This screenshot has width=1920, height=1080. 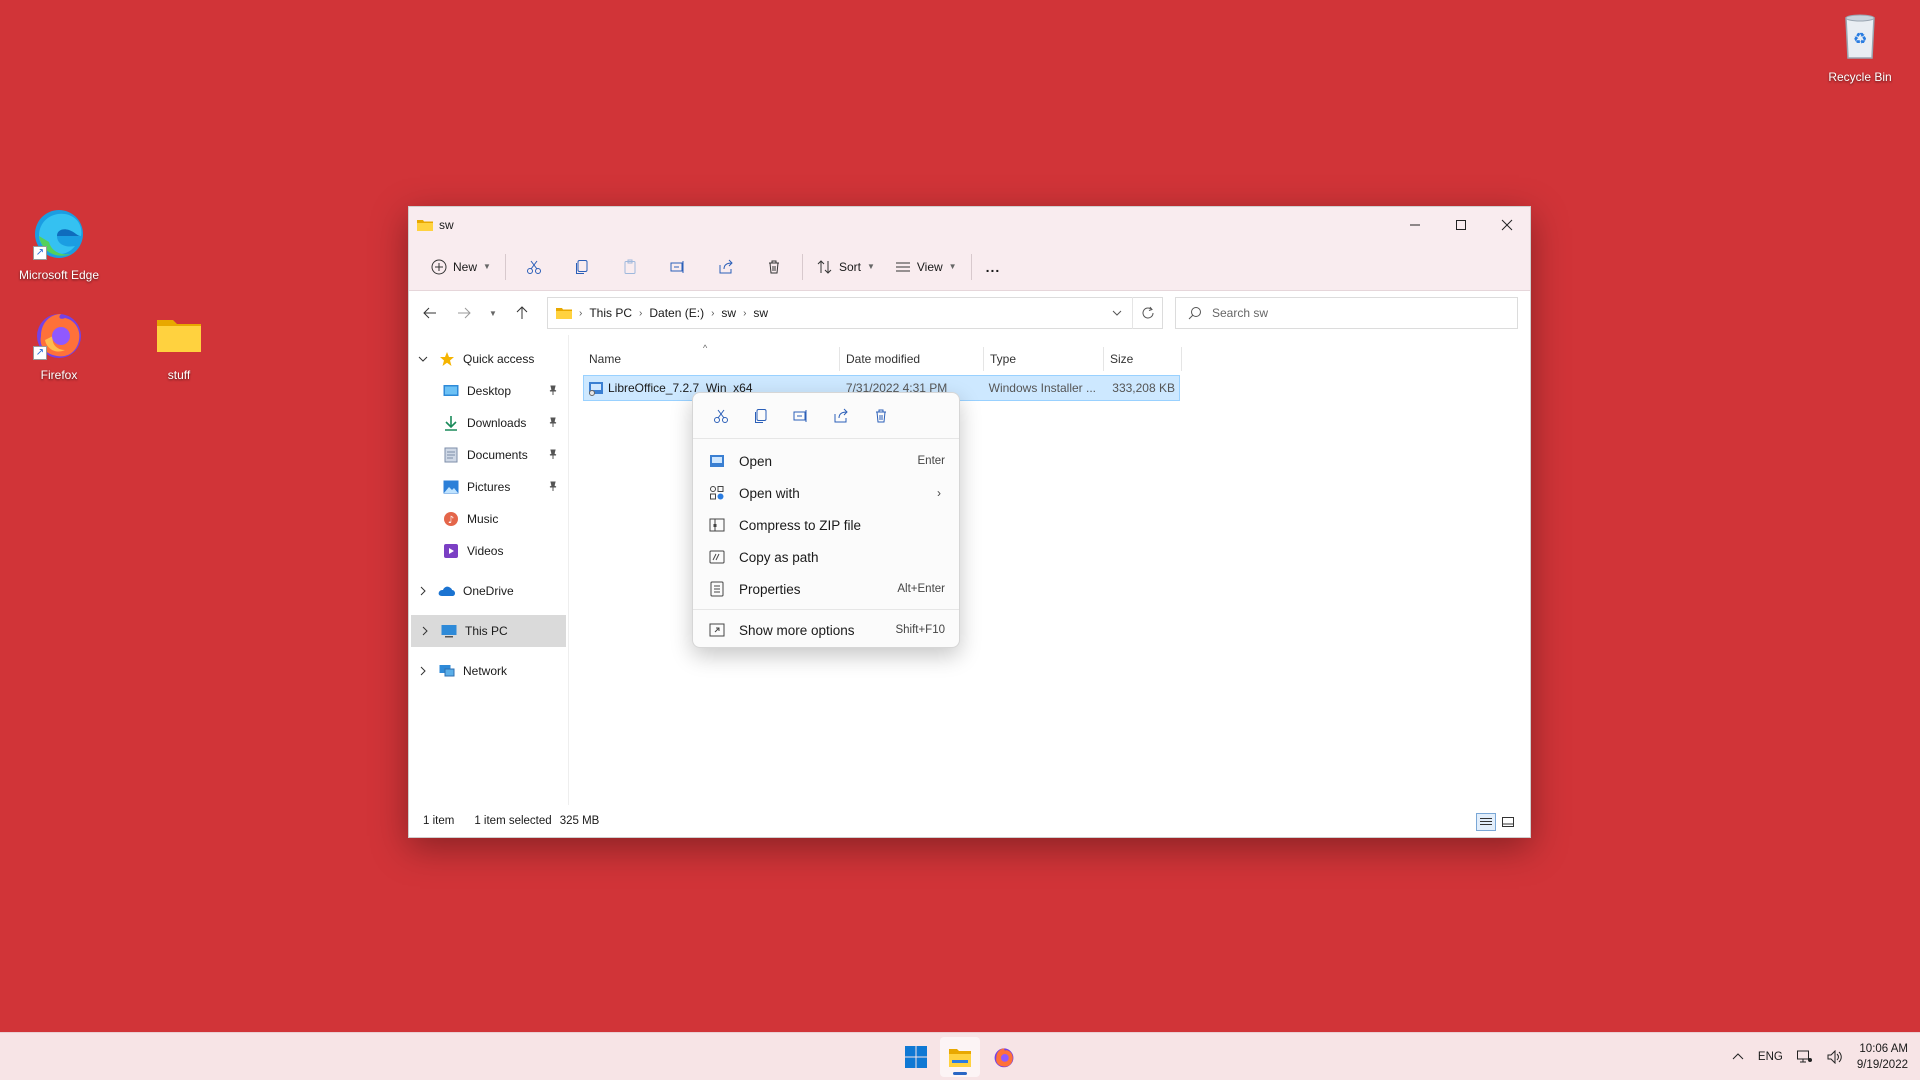 I want to click on context-item-label: Open with, so click(x=769, y=493).